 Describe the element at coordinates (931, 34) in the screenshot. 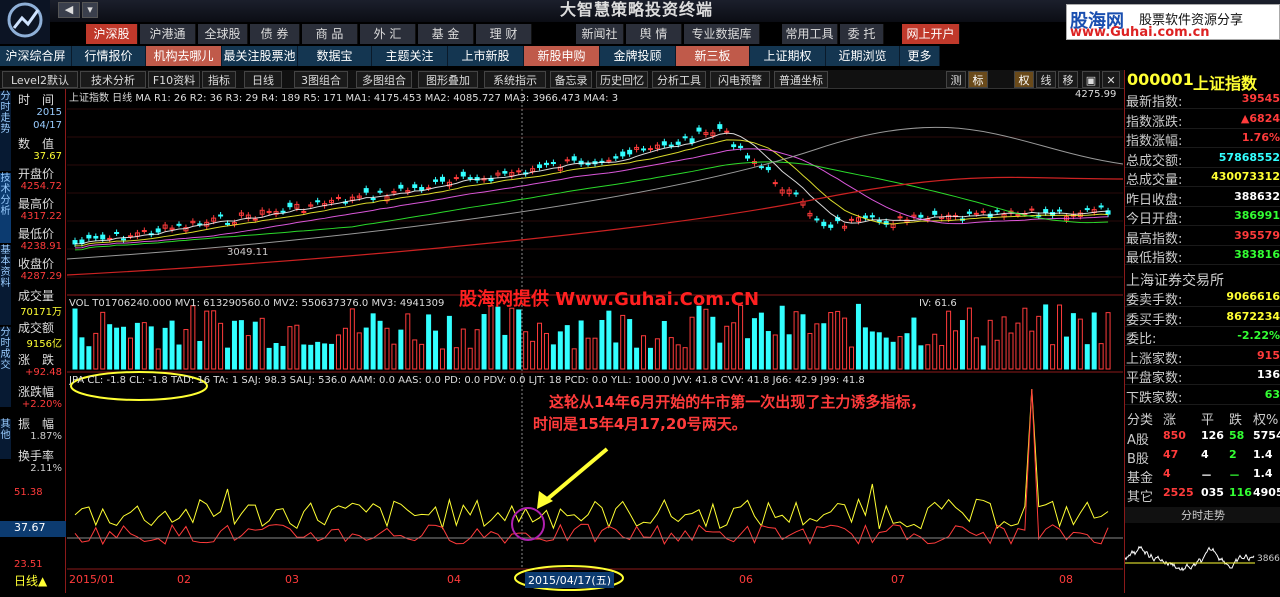

I see `tab-open-account: 网上开户` at that location.